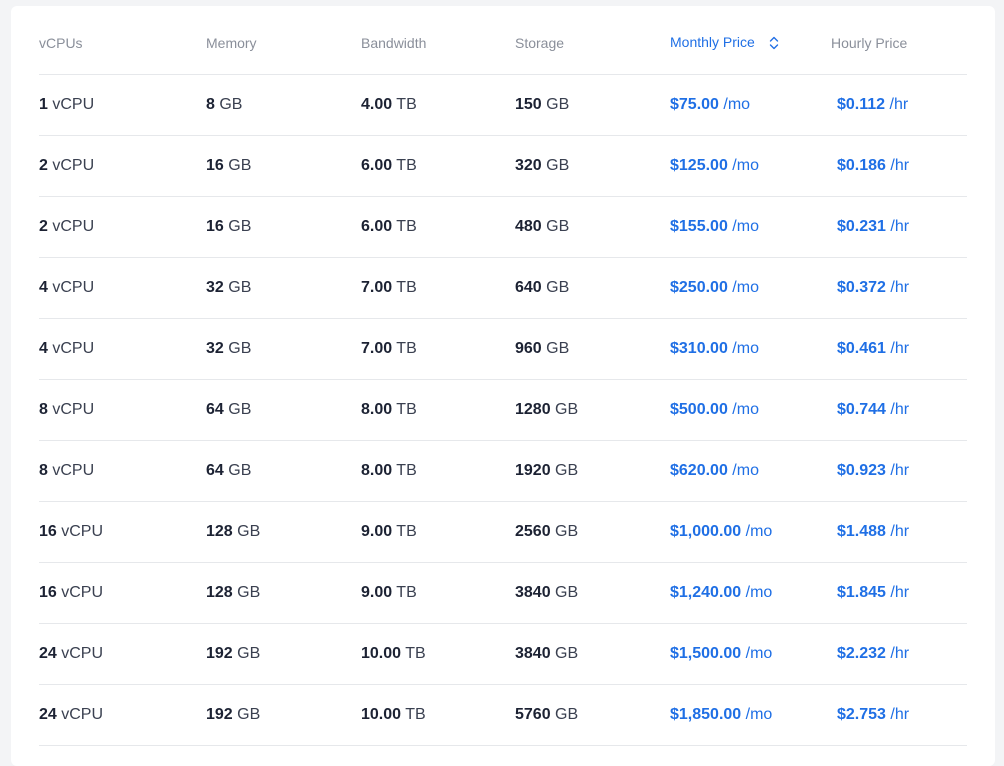  What do you see at coordinates (592, 166) in the screenshot?
I see `cell-storage: 320 GB` at bounding box center [592, 166].